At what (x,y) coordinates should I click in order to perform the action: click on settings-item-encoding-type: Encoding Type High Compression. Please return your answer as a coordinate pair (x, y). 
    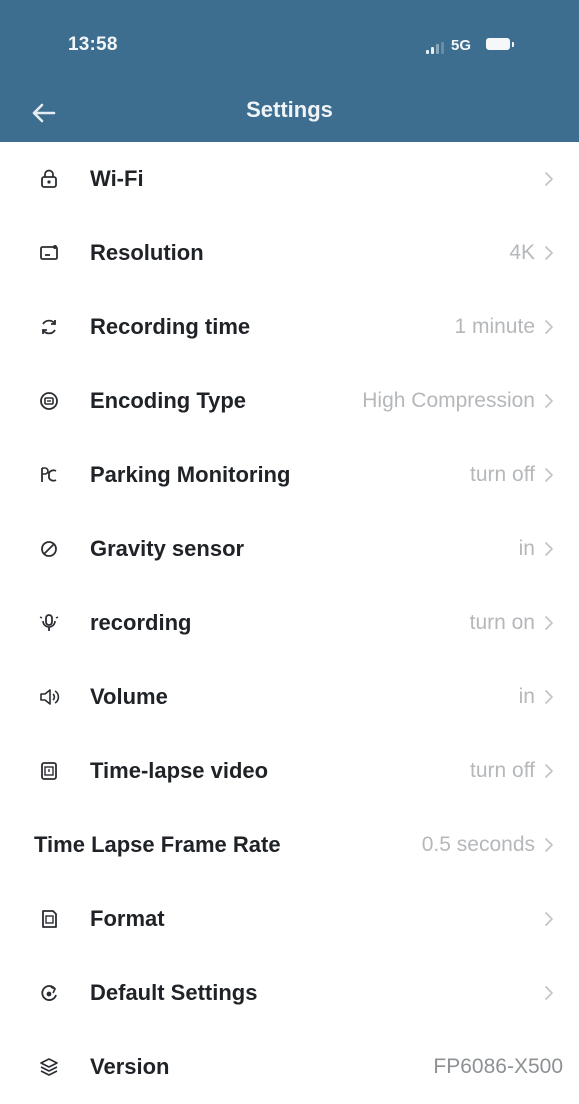
    Looking at the image, I should click on (289, 401).